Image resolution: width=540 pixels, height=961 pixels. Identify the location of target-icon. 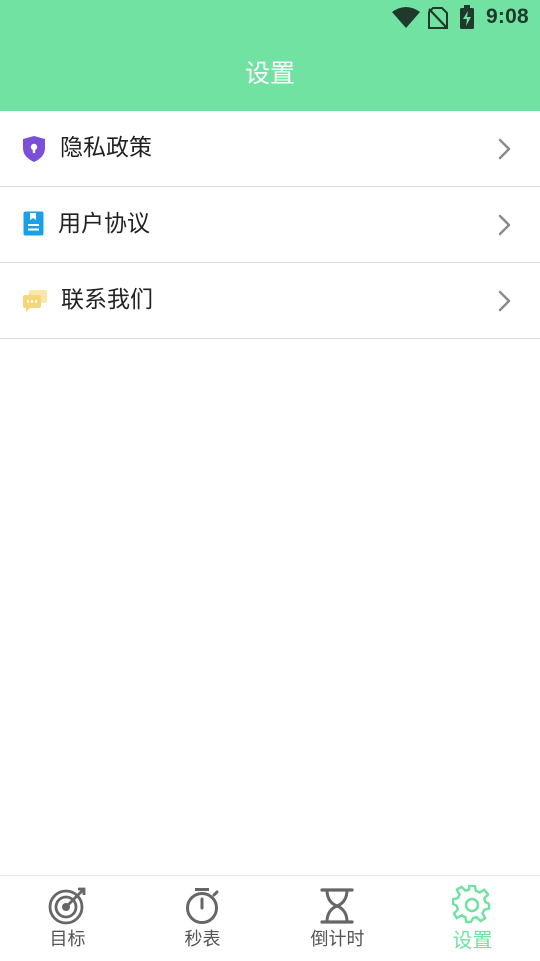
(67, 906).